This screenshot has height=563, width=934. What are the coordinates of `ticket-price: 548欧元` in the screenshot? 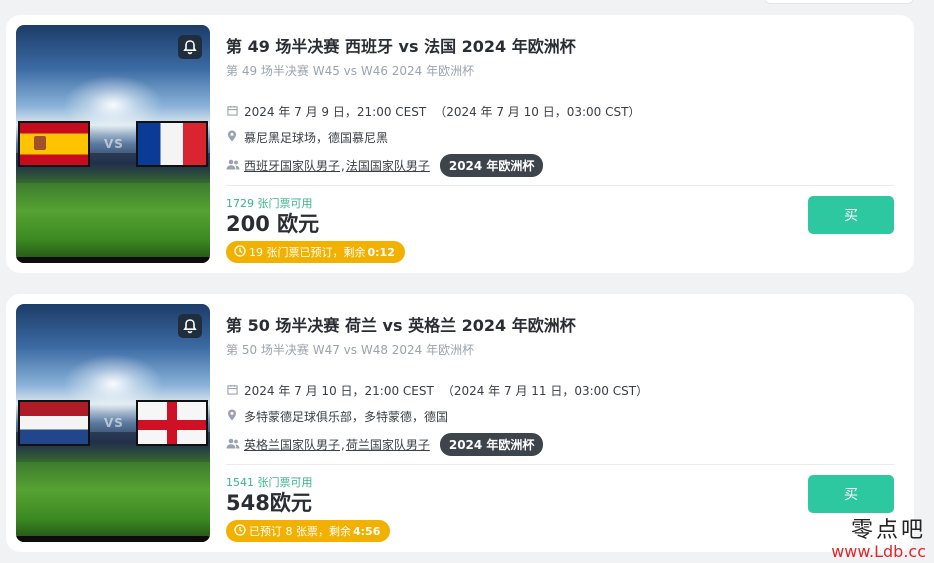 It's located at (269, 503).